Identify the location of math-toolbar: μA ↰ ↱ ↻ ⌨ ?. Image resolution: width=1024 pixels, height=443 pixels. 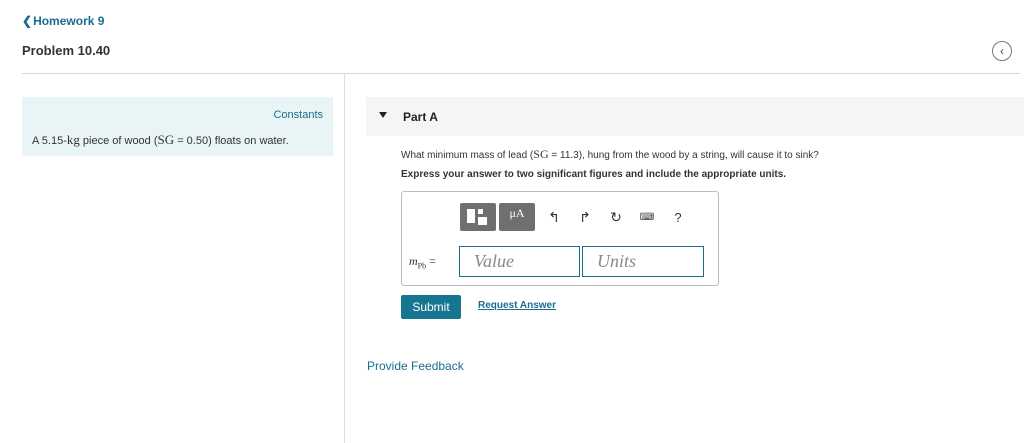
(576, 217).